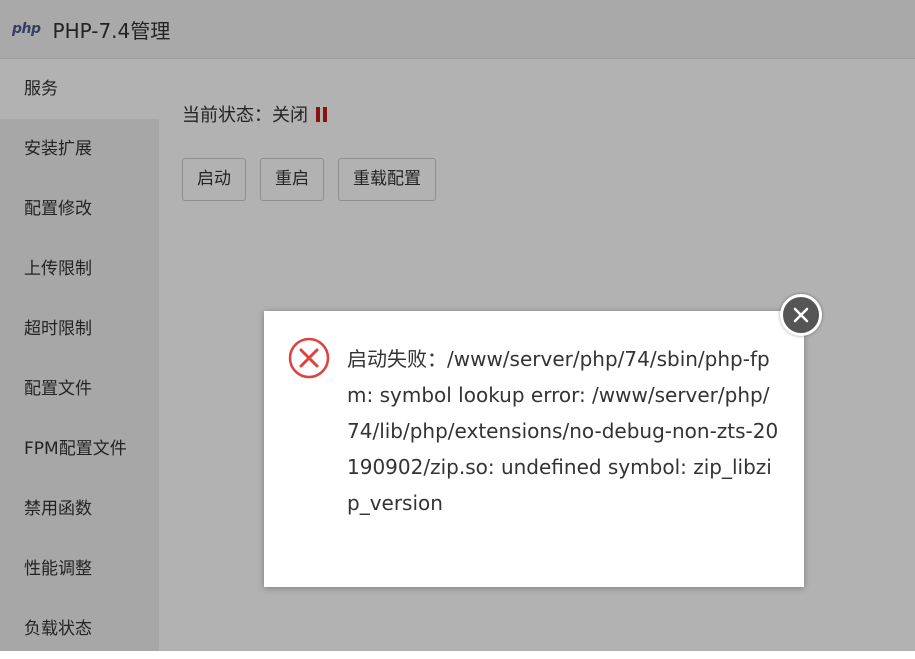 This screenshot has height=659, width=915. Describe the element at coordinates (309, 358) in the screenshot. I see `error-circle-icon` at that location.